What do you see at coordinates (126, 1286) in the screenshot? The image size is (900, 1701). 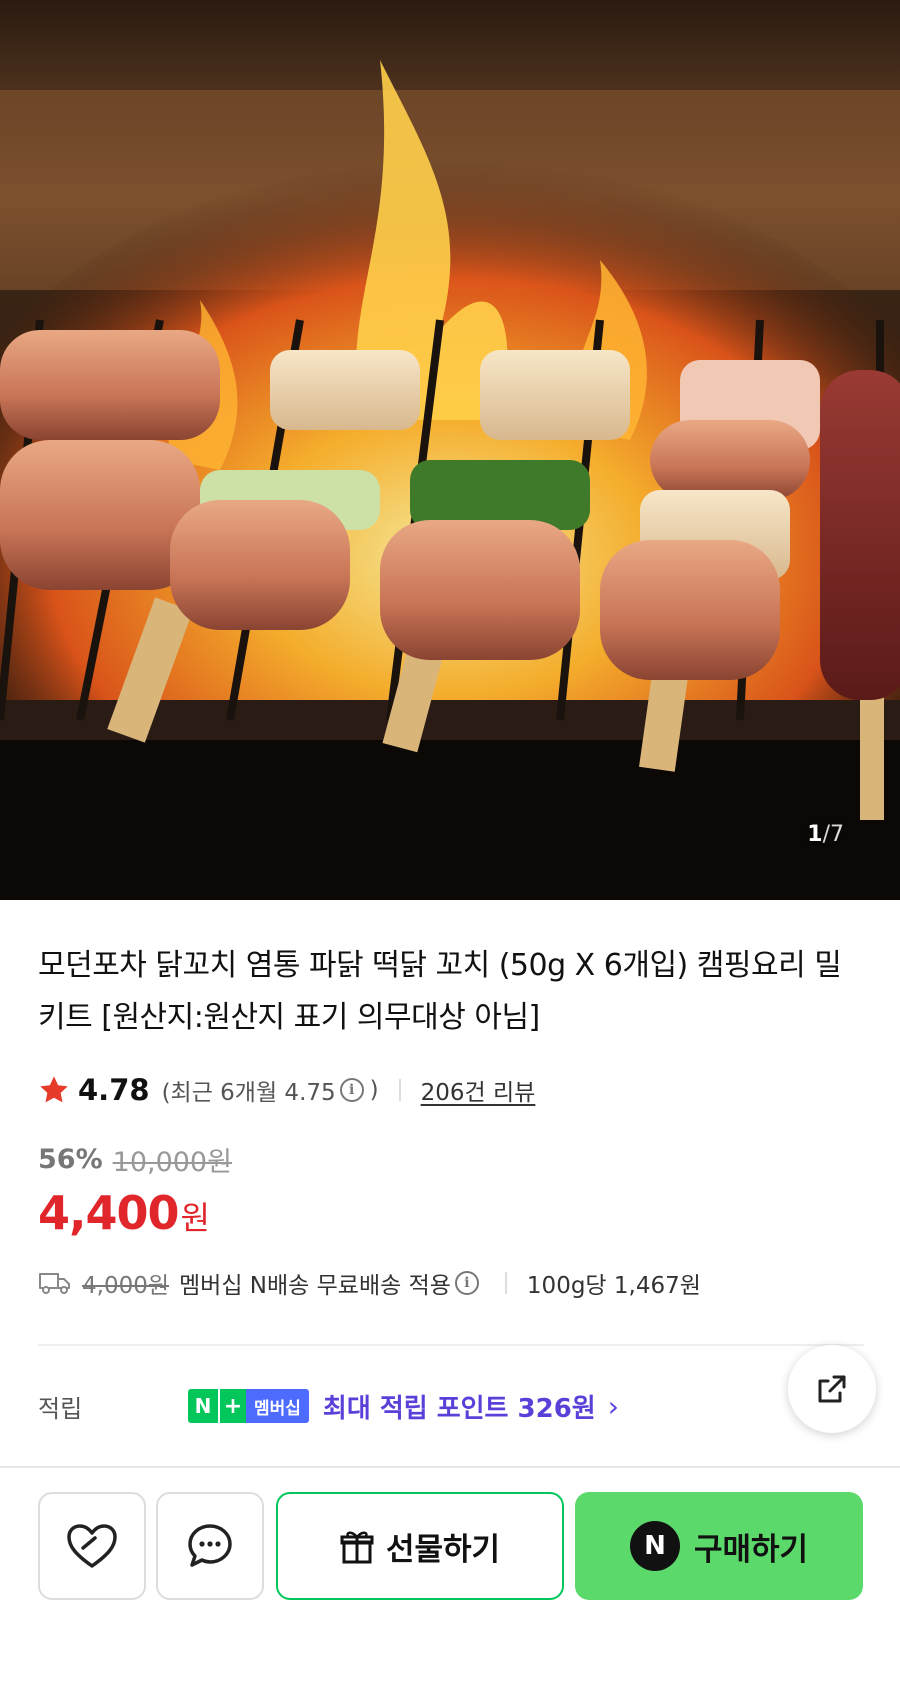 I see `shipping-fee: 4,000원` at bounding box center [126, 1286].